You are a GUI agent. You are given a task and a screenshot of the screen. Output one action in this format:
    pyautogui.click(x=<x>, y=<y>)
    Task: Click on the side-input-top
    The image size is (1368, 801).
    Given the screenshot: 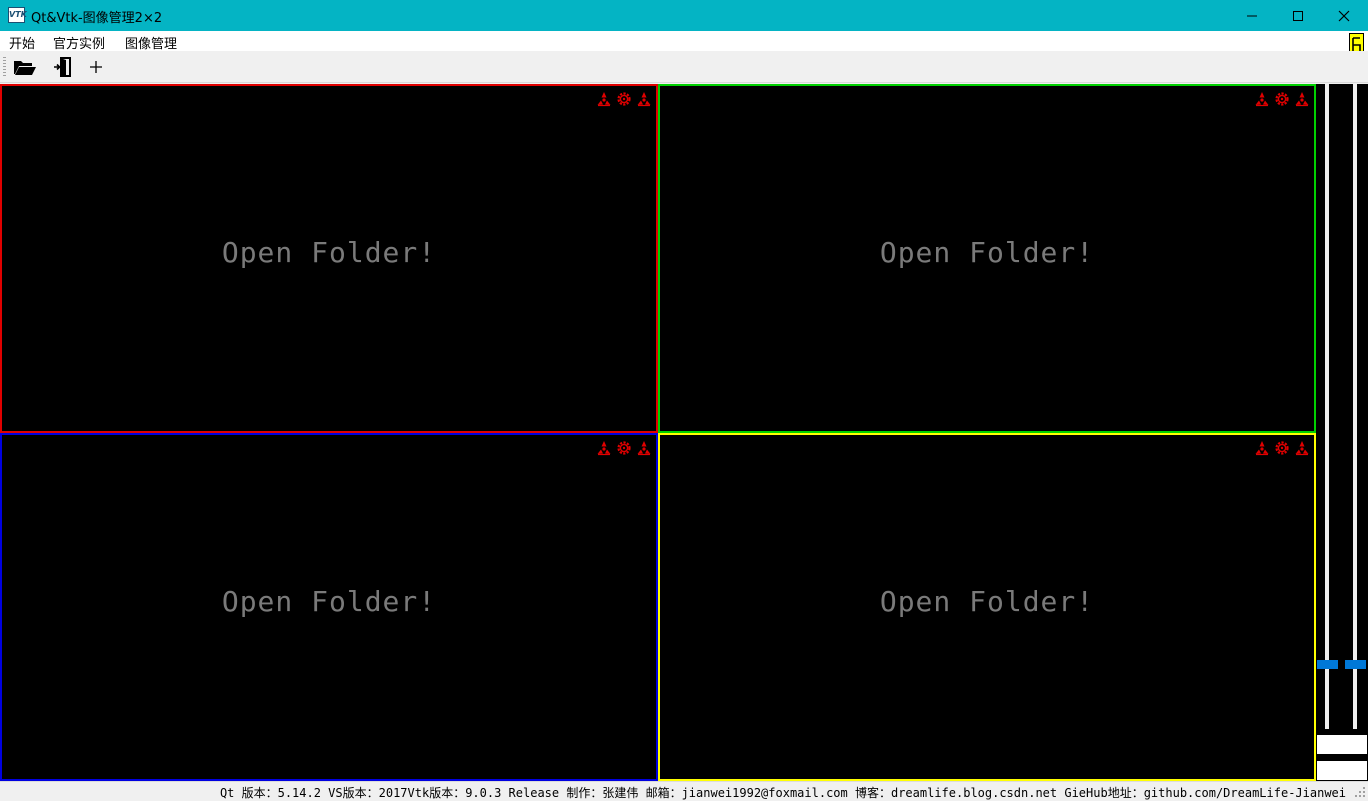 What is the action you would take?
    pyautogui.click(x=1342, y=744)
    